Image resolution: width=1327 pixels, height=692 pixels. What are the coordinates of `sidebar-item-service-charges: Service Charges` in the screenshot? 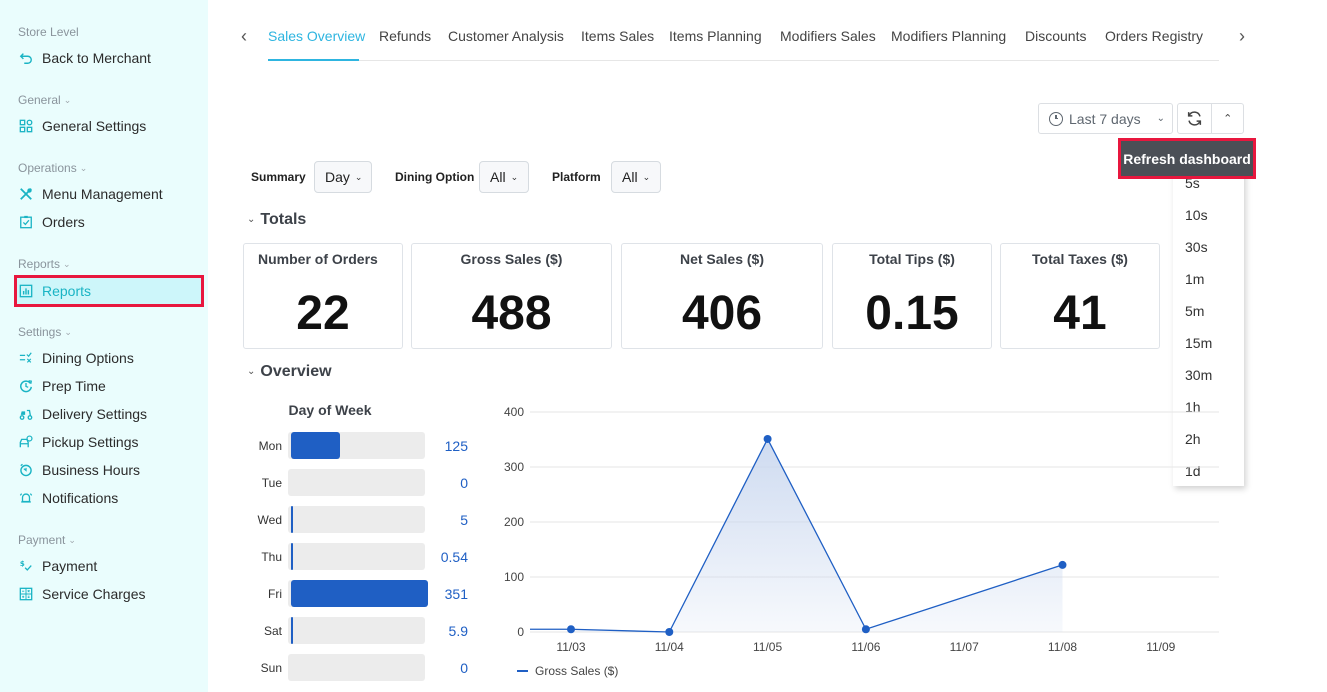 It's located at (109, 594).